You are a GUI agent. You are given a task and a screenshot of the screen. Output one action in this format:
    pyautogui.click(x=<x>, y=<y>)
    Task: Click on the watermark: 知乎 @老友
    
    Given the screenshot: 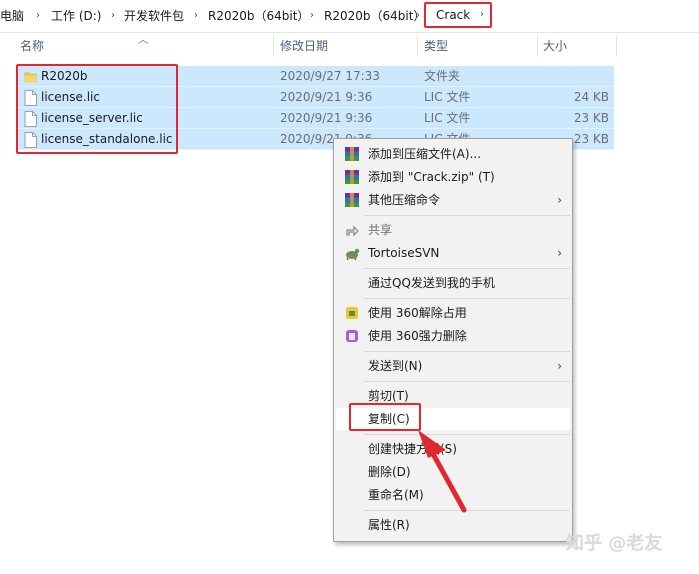 What is the action you would take?
    pyautogui.click(x=614, y=543)
    